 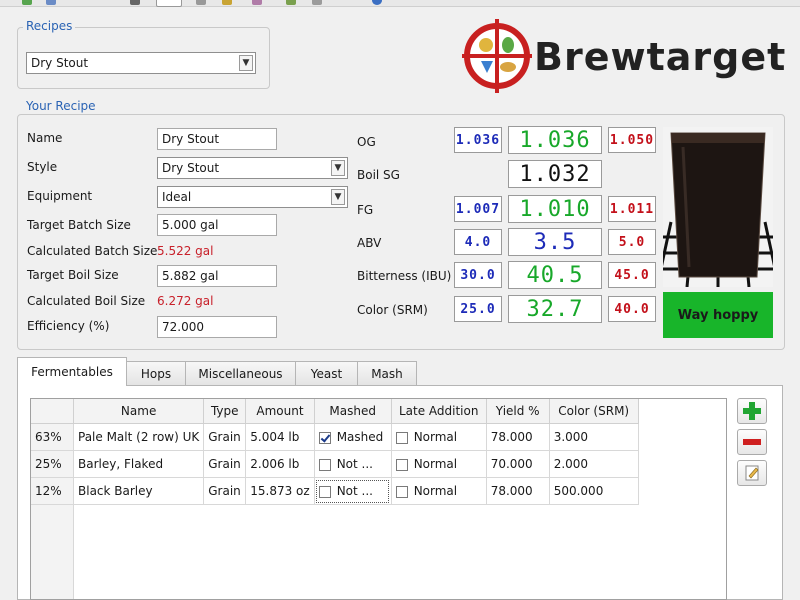 I want to click on equipment-label: Equipment, so click(x=60, y=196).